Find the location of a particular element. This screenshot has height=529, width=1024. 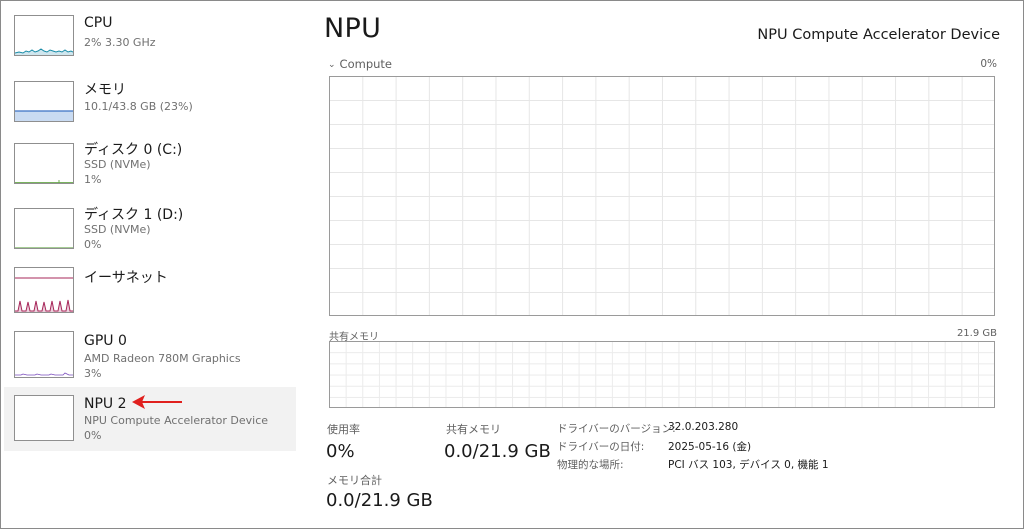

ethernet-graph-fill is located at coordinates (44, 306).